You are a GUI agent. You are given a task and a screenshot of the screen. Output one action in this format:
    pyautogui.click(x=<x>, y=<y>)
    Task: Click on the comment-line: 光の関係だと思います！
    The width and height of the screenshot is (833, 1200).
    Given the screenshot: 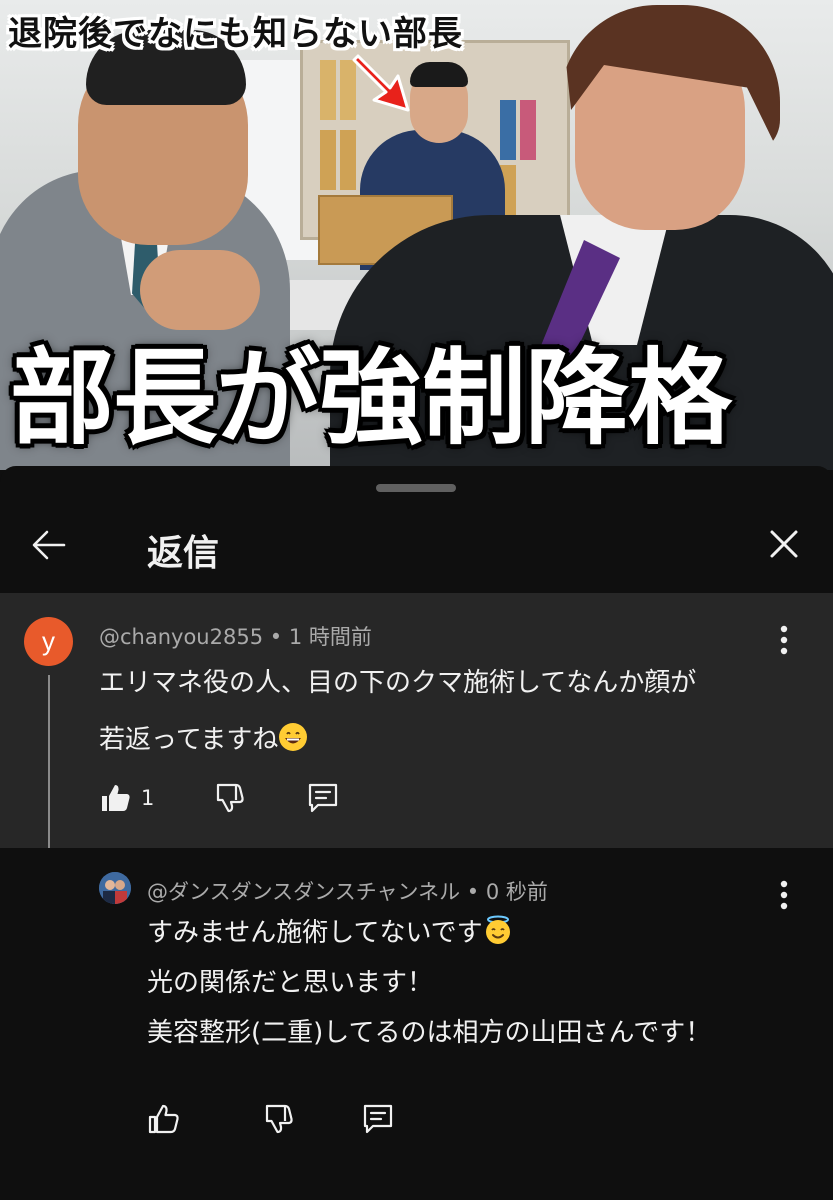 What is the action you would take?
    pyautogui.click(x=290, y=983)
    